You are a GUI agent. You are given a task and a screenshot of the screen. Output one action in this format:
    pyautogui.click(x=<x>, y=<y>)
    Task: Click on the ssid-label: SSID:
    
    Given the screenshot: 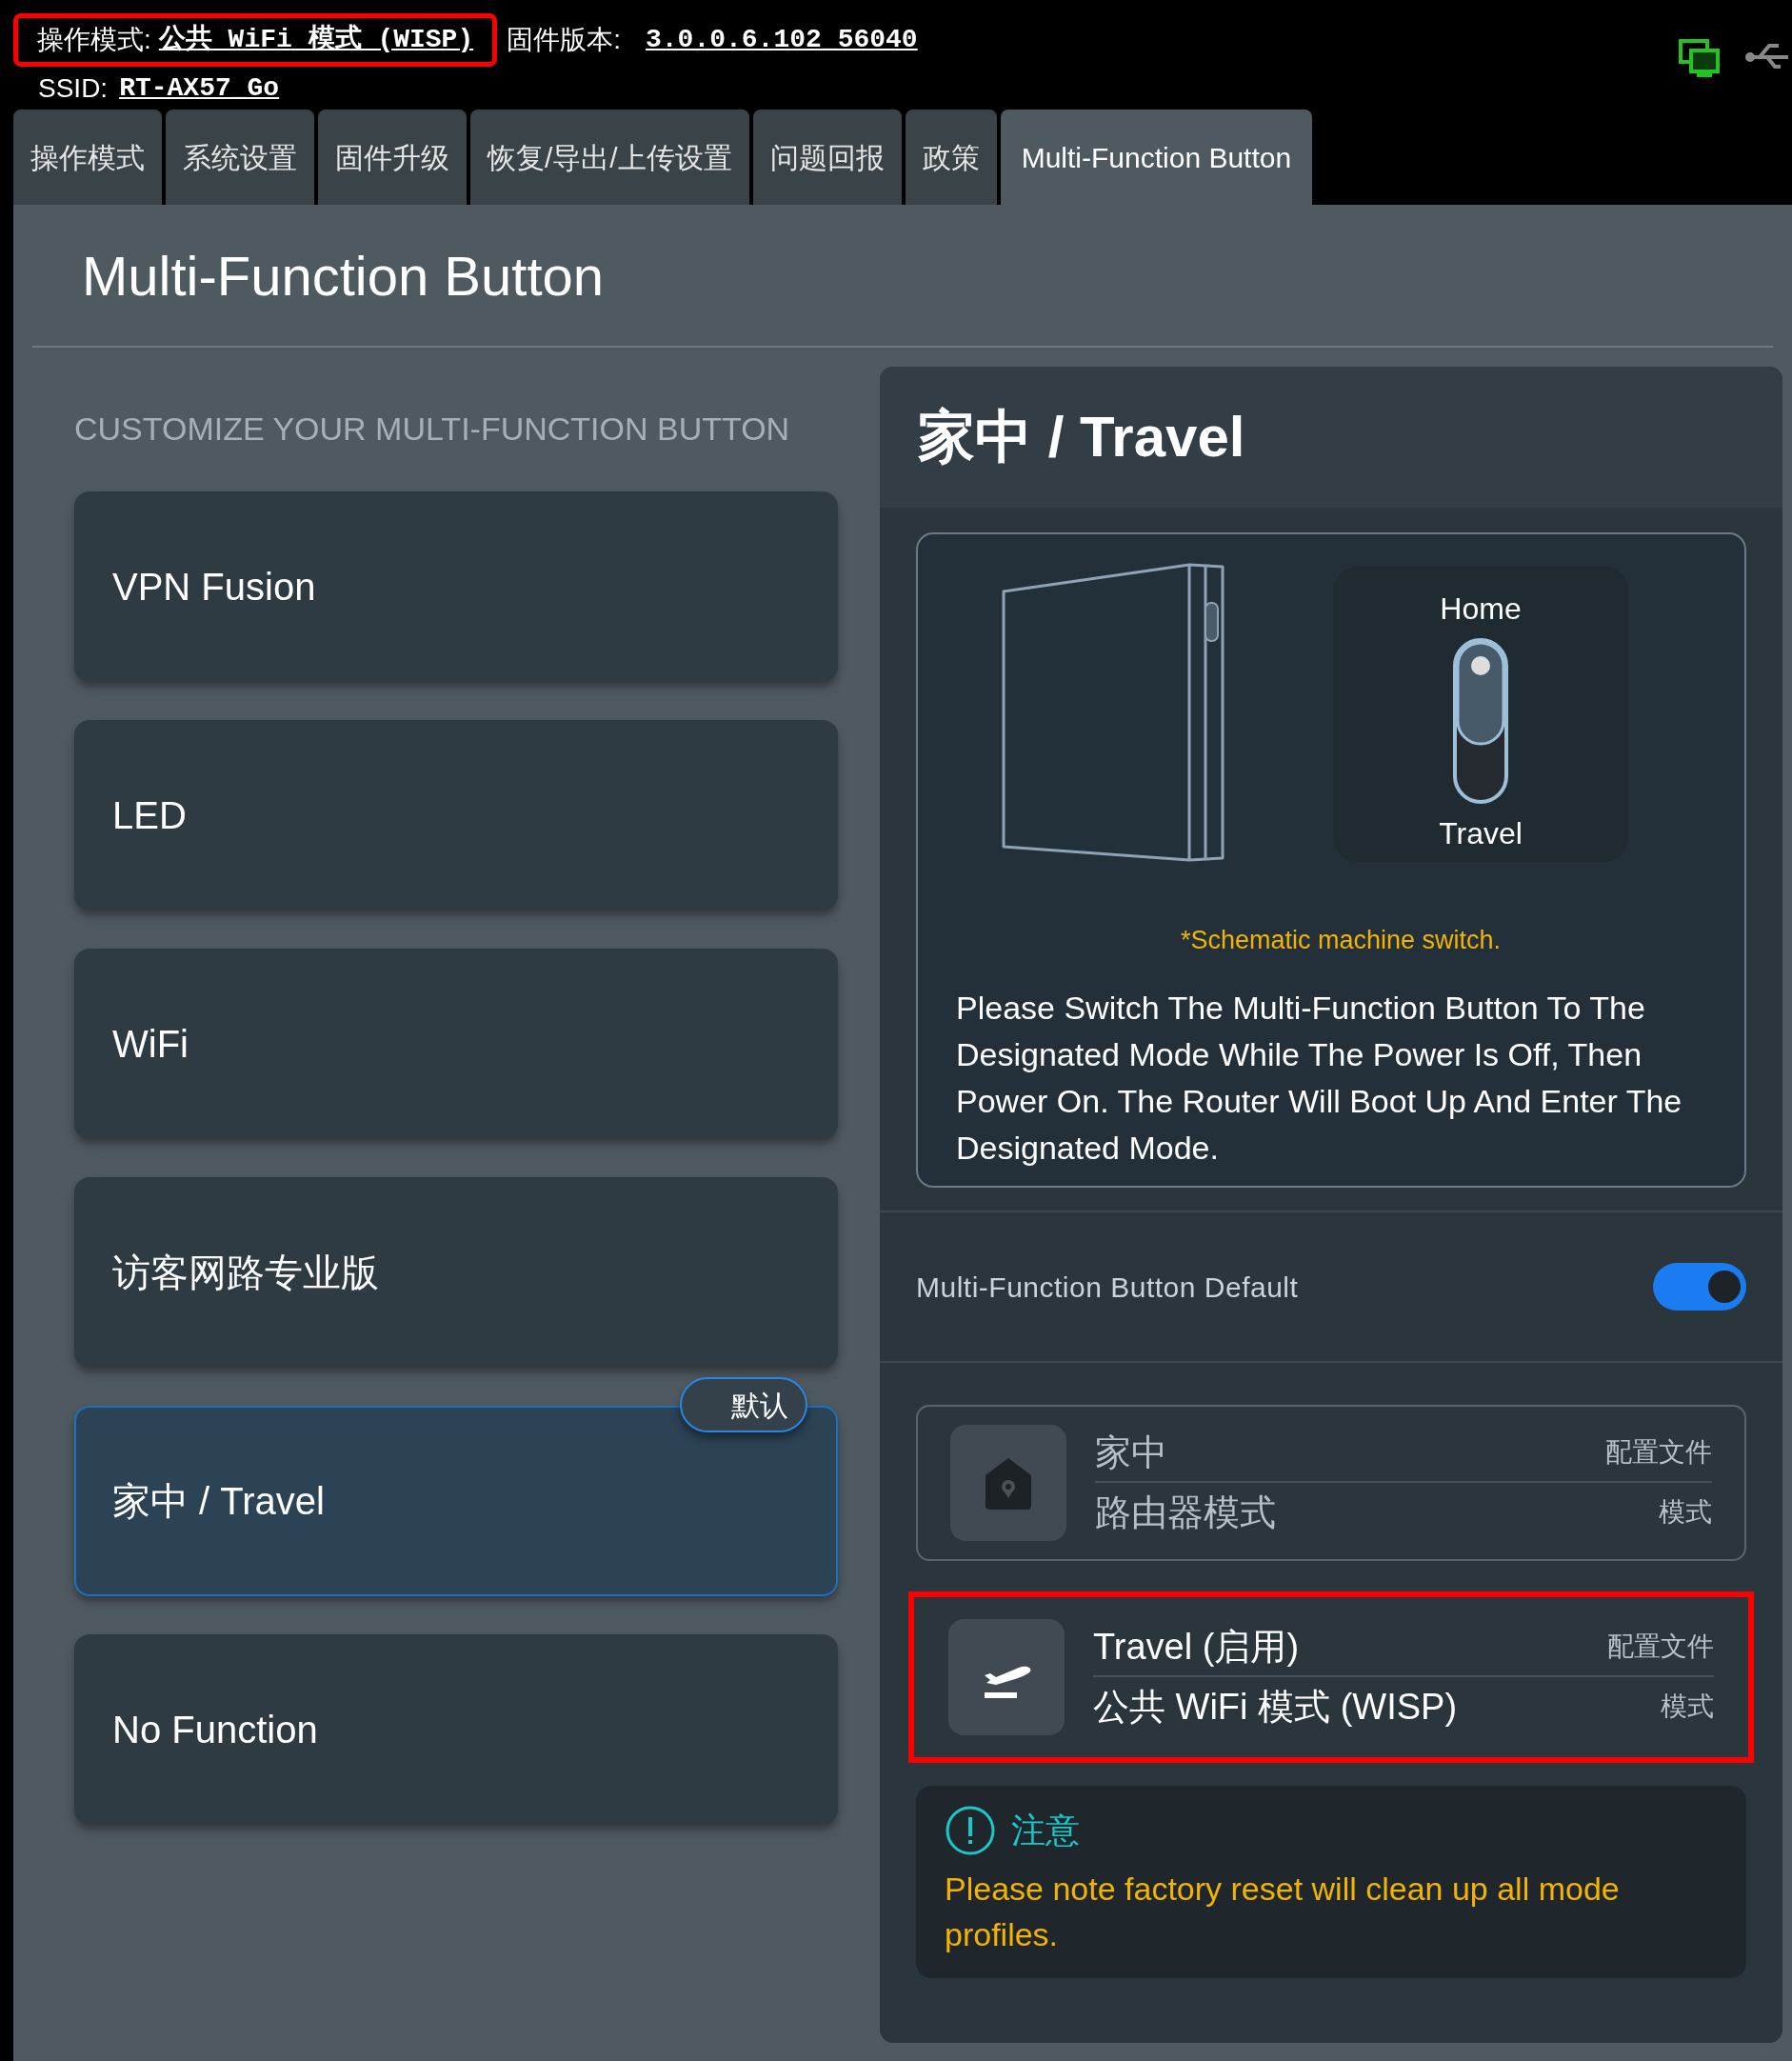 What is the action you would take?
    pyautogui.click(x=73, y=88)
    